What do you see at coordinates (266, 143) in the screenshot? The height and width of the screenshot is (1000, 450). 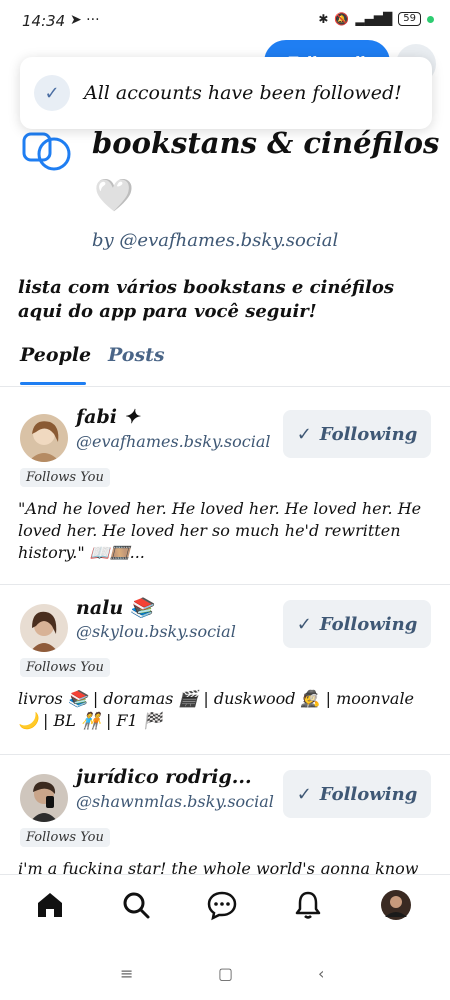 I see `list-title: bookstans & cinéfilos` at bounding box center [266, 143].